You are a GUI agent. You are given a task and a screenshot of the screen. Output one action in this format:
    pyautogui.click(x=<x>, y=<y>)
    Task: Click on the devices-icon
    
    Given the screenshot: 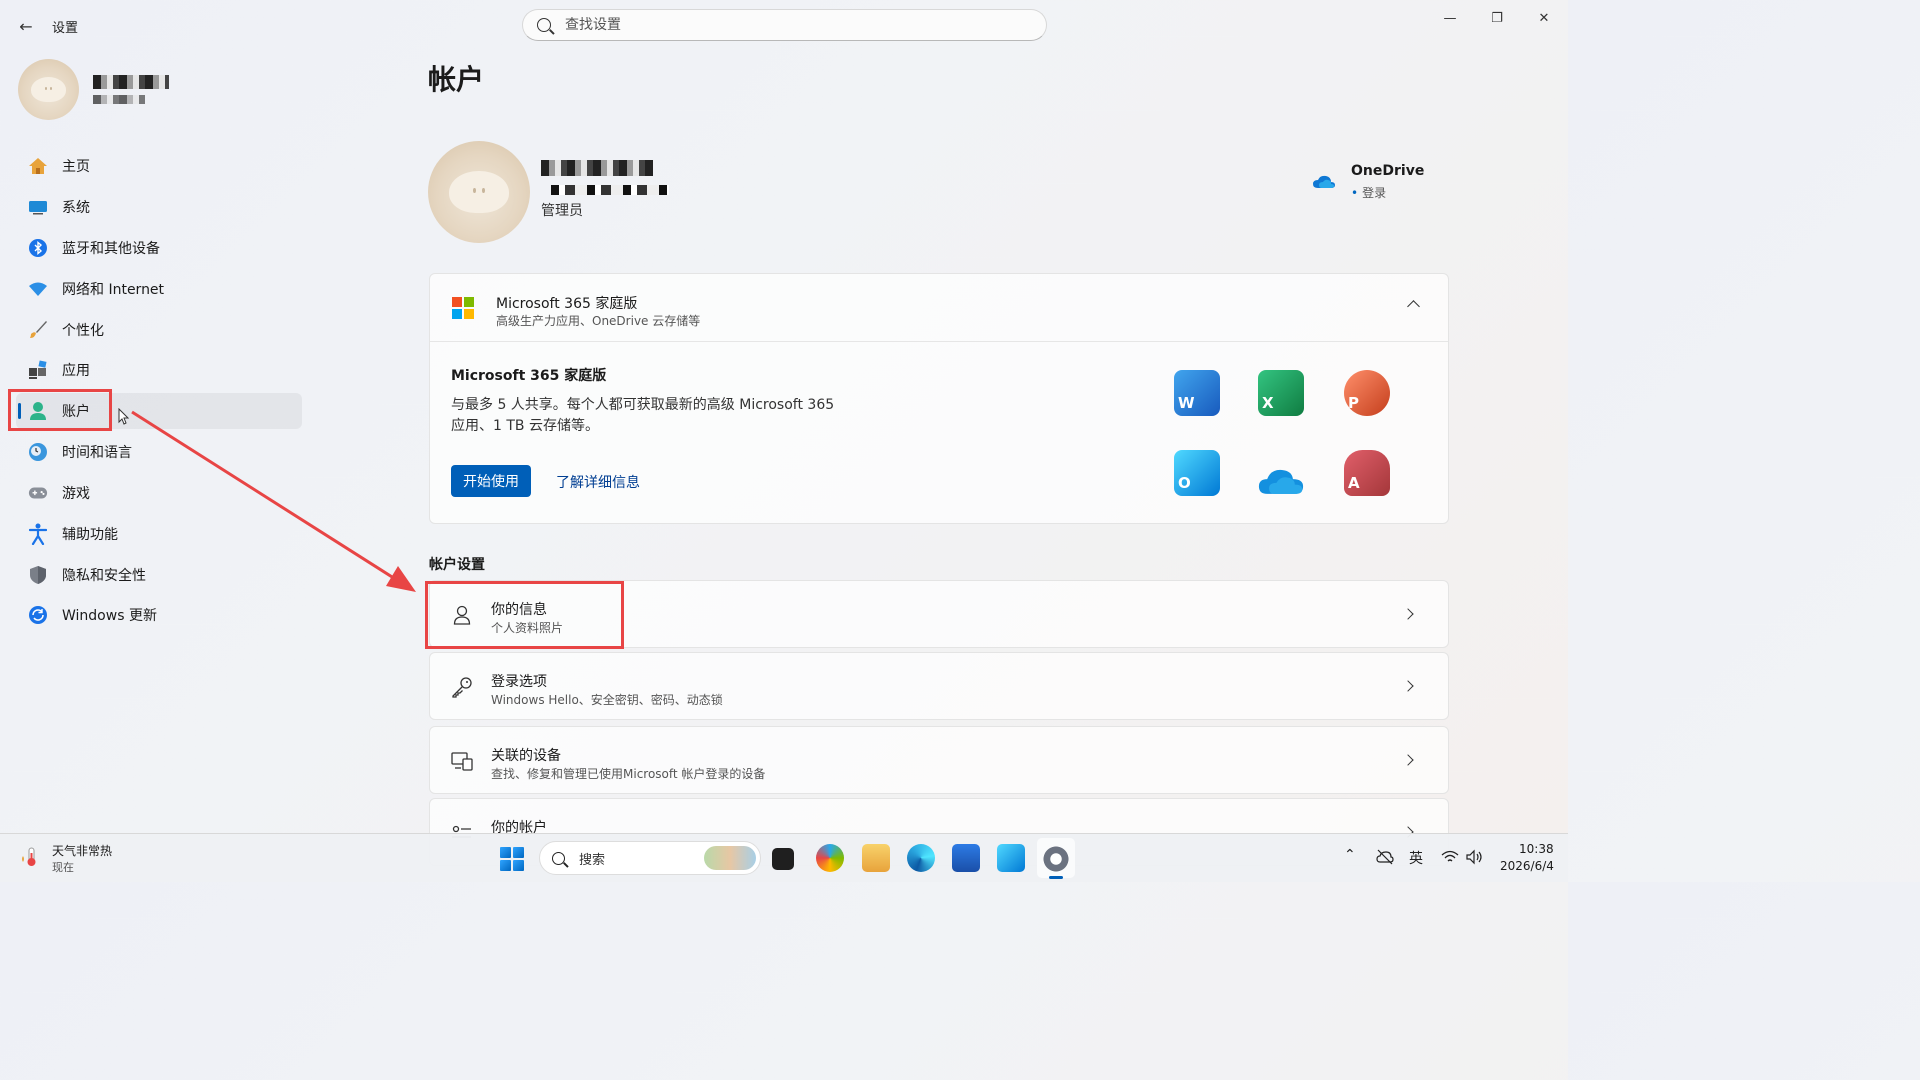 What is the action you would take?
    pyautogui.click(x=462, y=761)
    